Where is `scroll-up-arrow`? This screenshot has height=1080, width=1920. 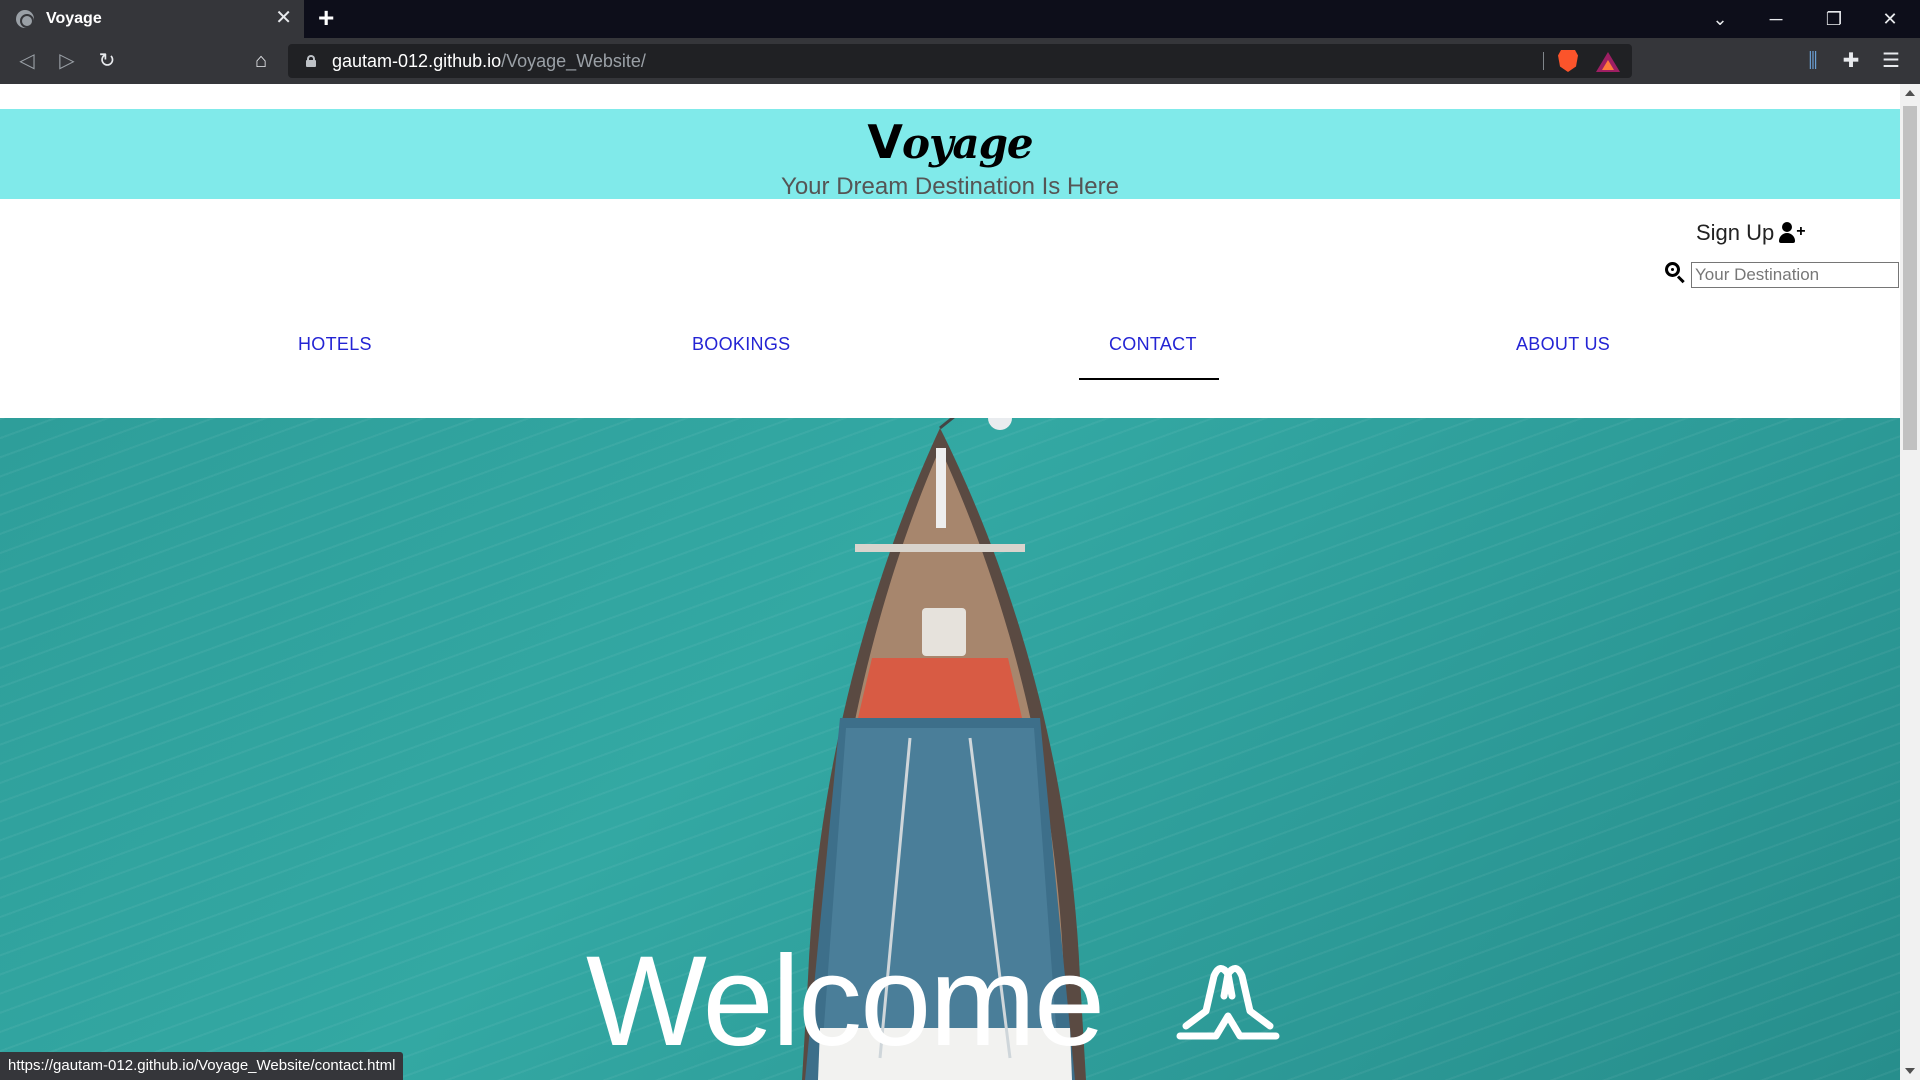 scroll-up-arrow is located at coordinates (1910, 93).